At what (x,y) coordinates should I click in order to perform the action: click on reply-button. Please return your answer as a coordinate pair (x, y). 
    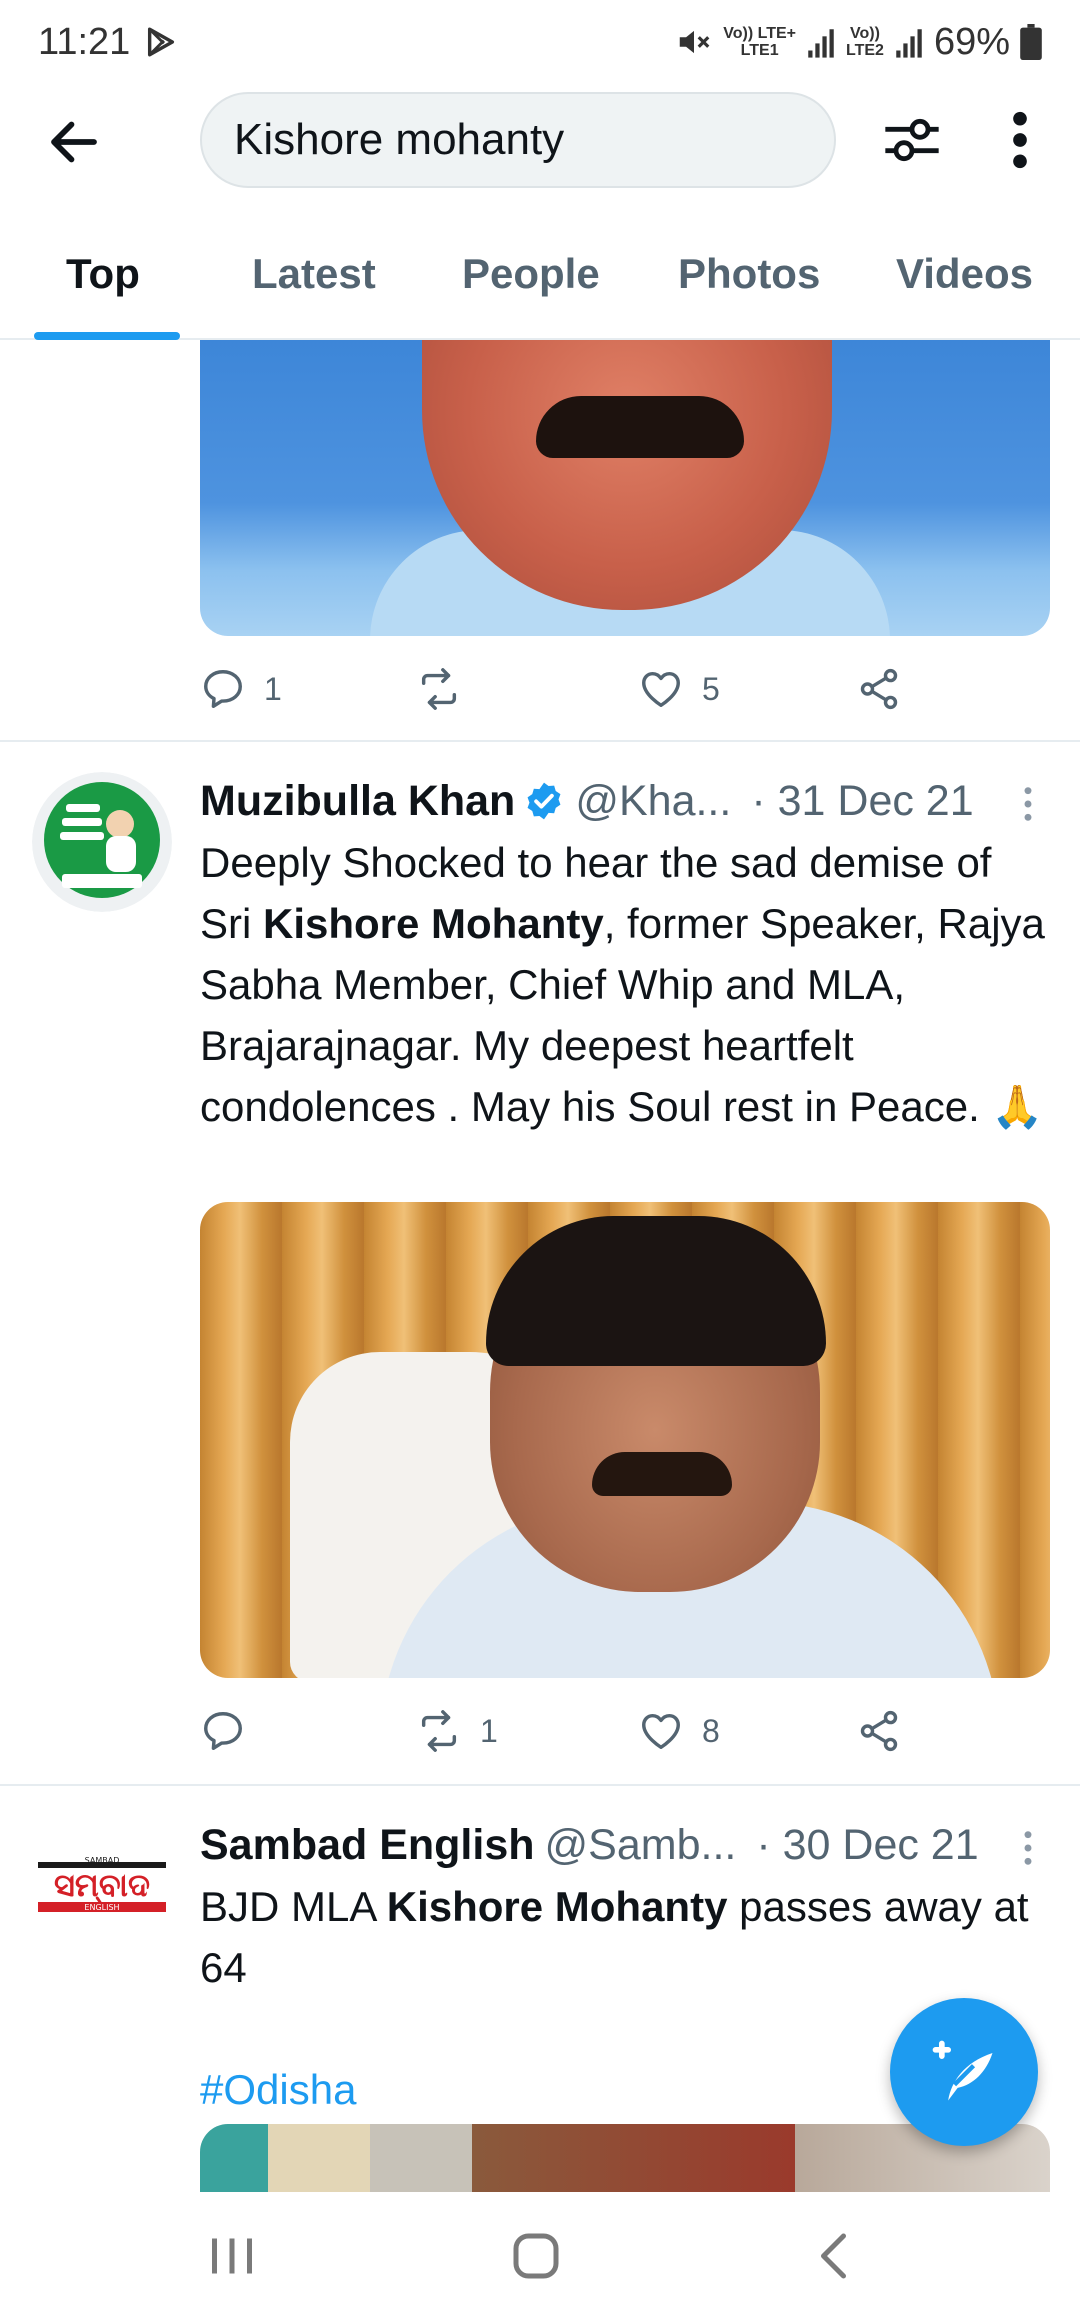
    Looking at the image, I should click on (232, 1731).